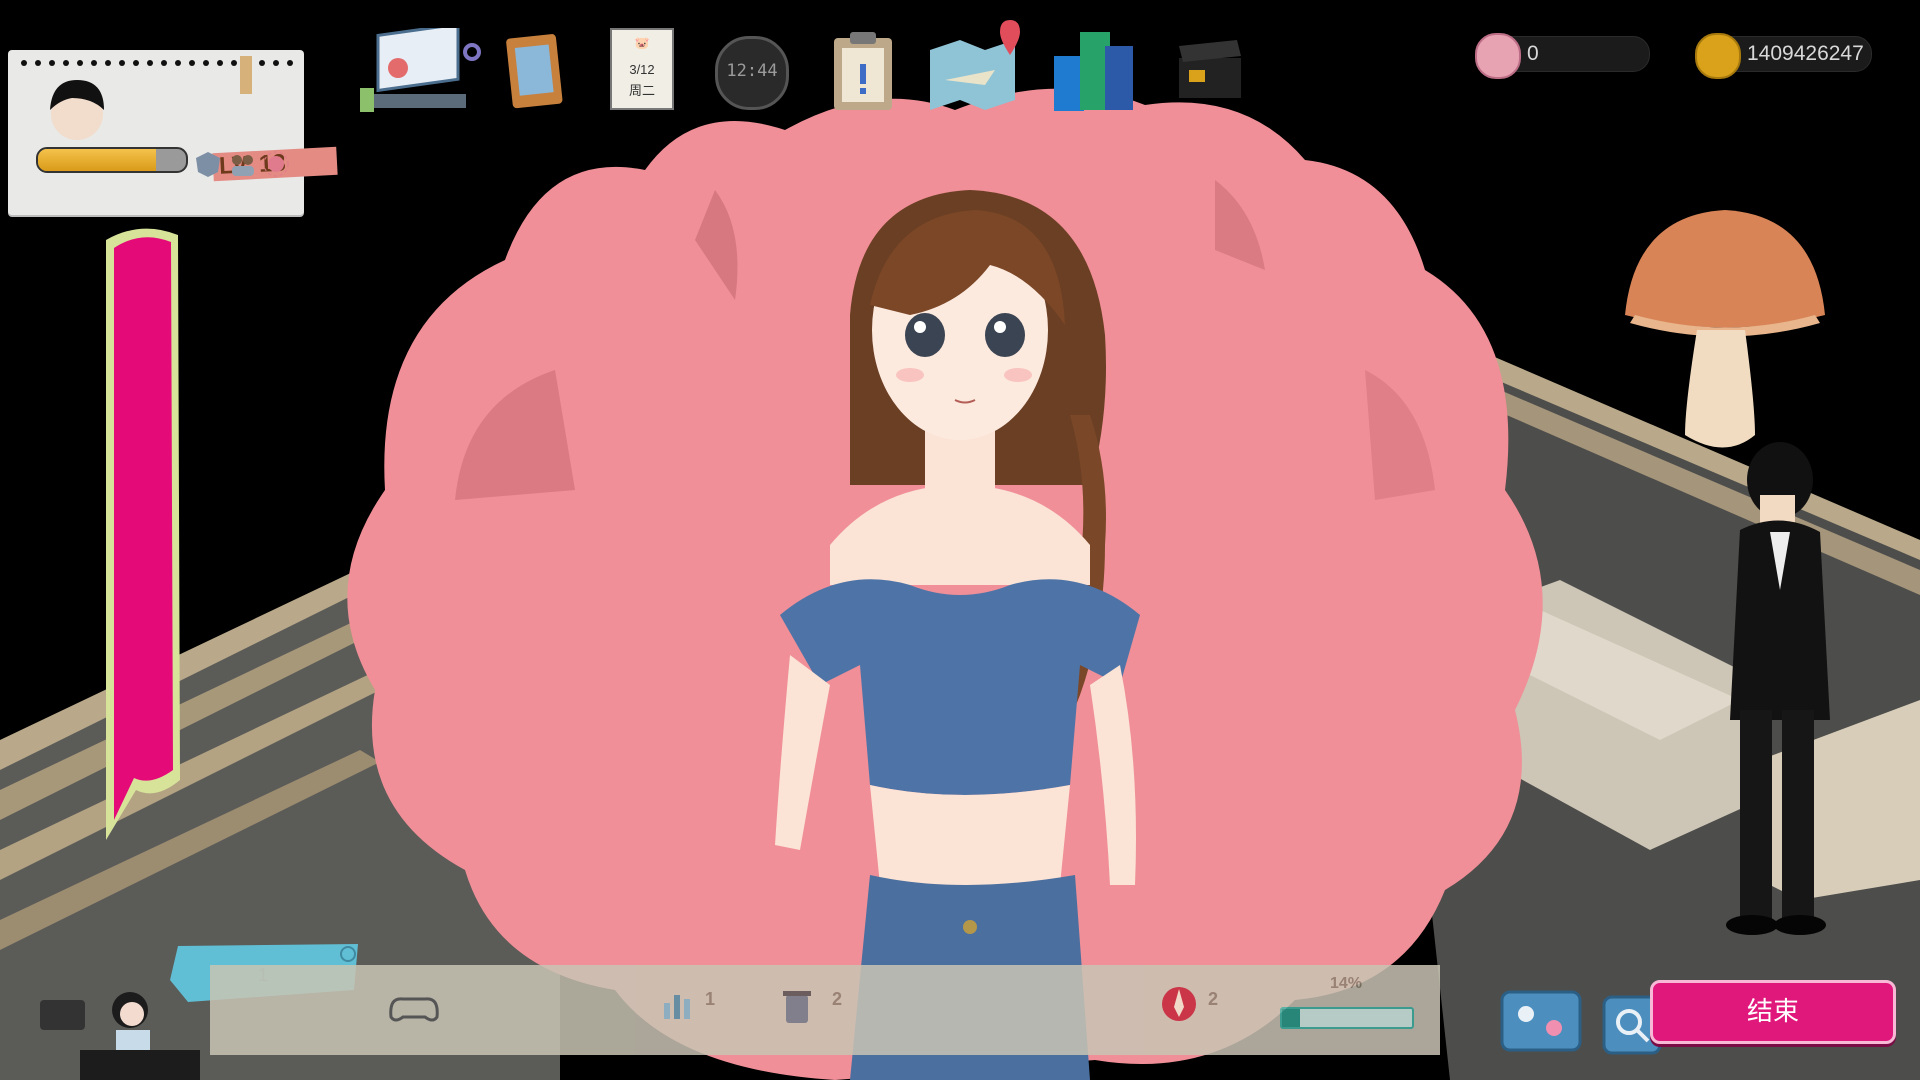 The width and height of the screenshot is (1920, 1080). I want to click on calendar-date: 3/12, so click(642, 69).